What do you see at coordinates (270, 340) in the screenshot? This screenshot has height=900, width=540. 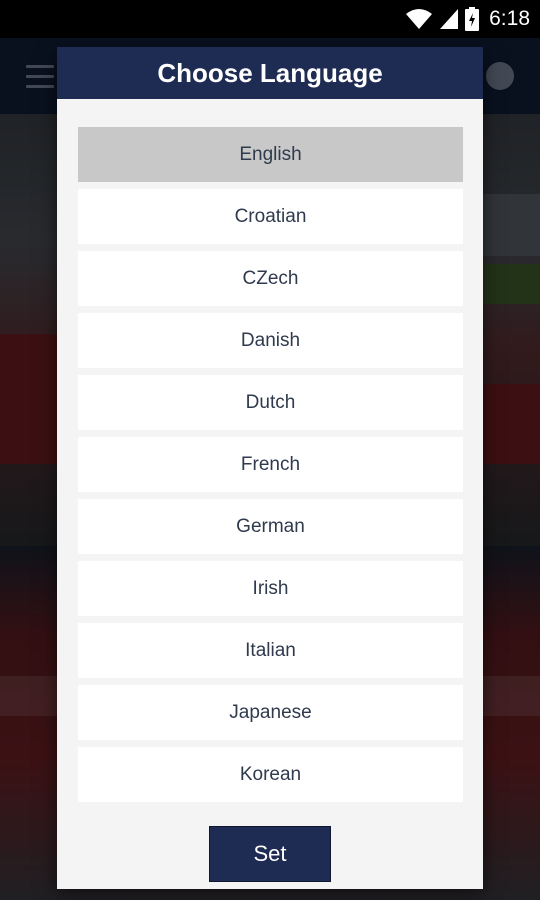 I see `language-option: Danish` at bounding box center [270, 340].